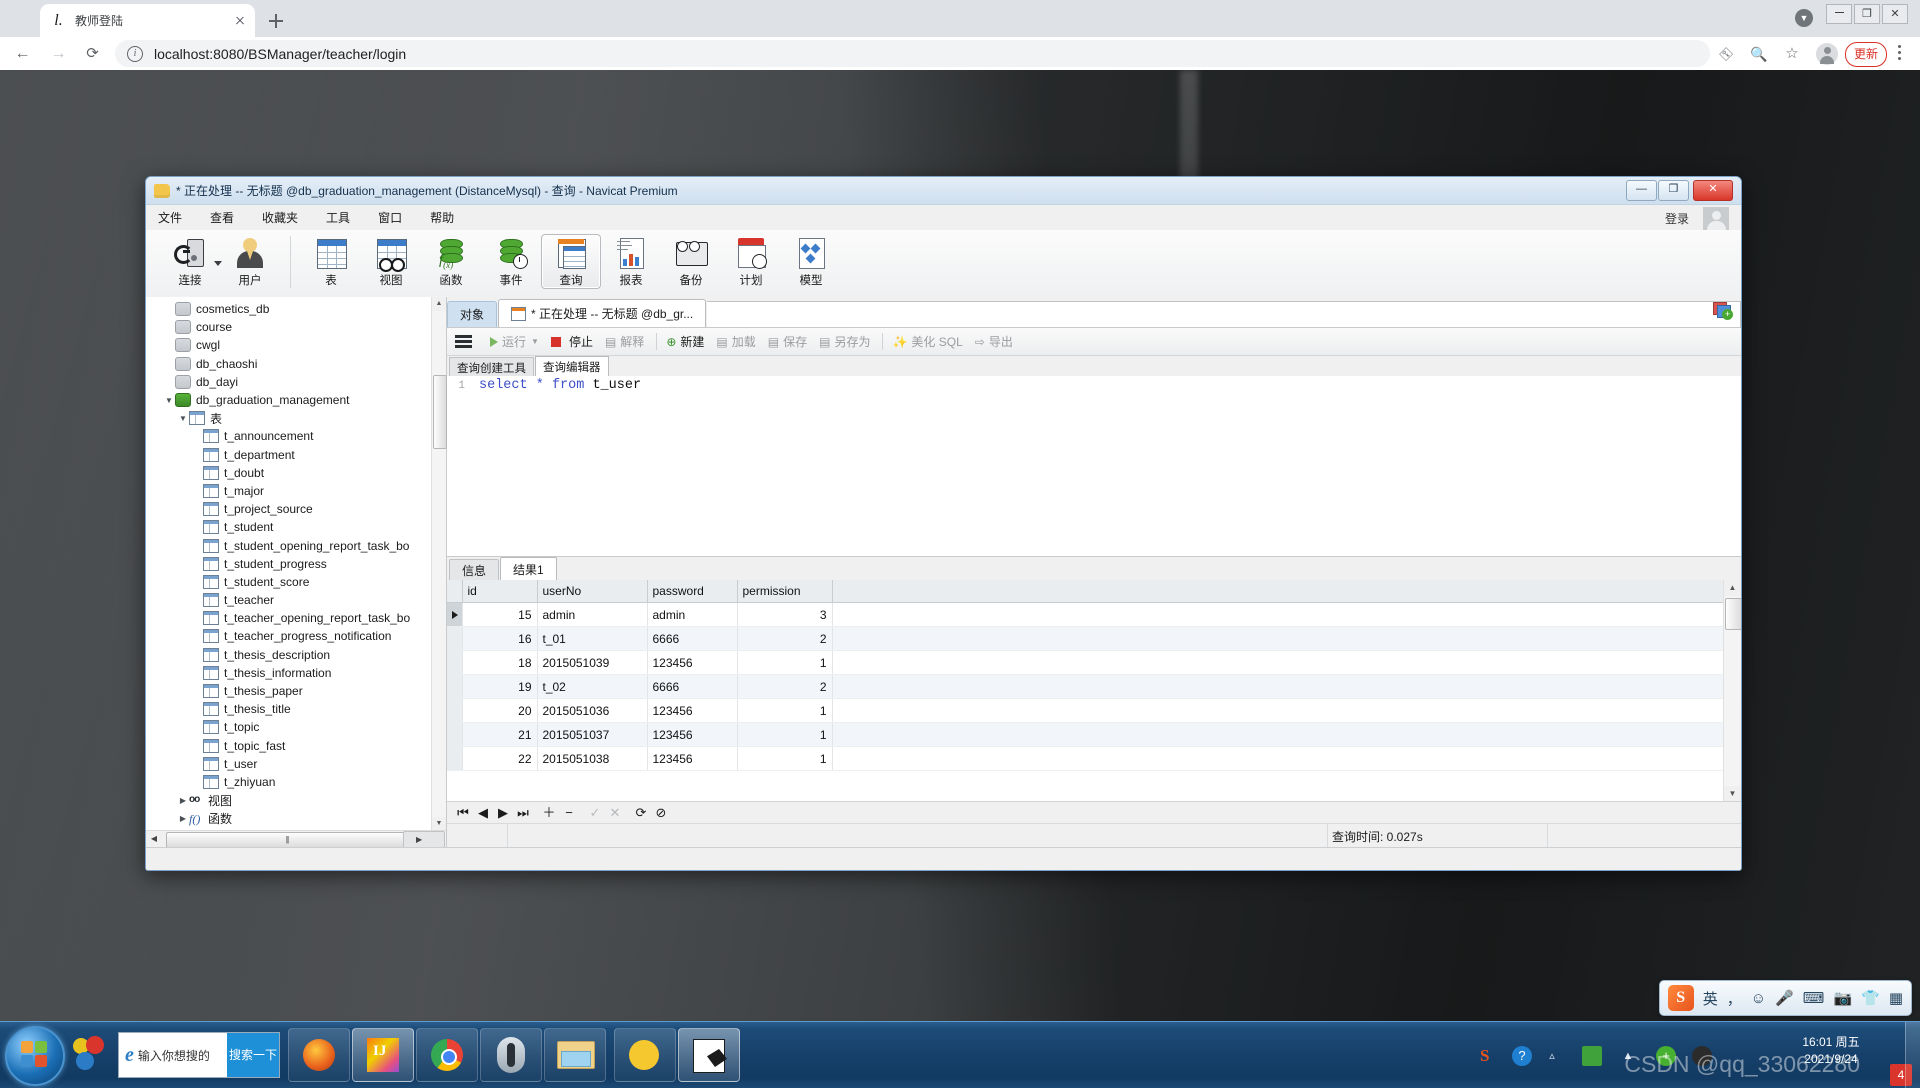 This screenshot has width=1920, height=1088. I want to click on cell-id: 21, so click(500, 734).